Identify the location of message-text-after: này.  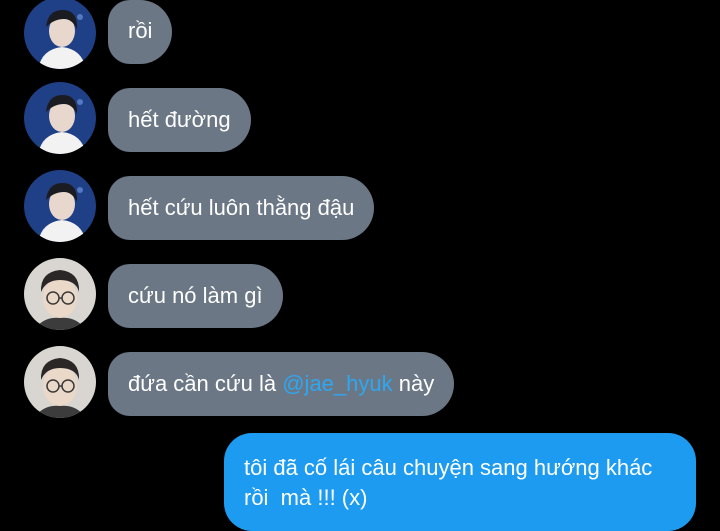
(413, 383).